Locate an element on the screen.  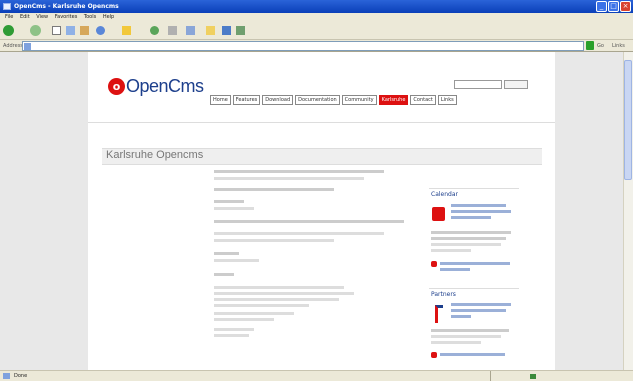
site-search-button is located at coordinates (516, 84).